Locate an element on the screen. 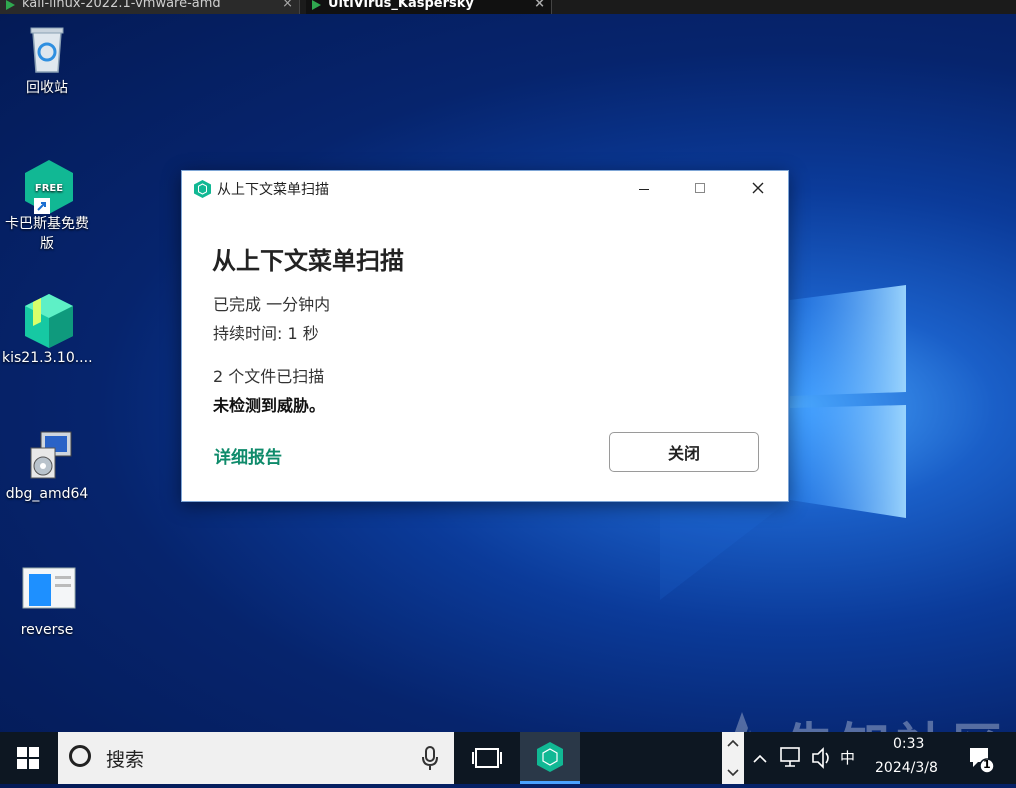  desktop-icon-dbg-amd64: dbg_amd64 is located at coordinates (47, 466).